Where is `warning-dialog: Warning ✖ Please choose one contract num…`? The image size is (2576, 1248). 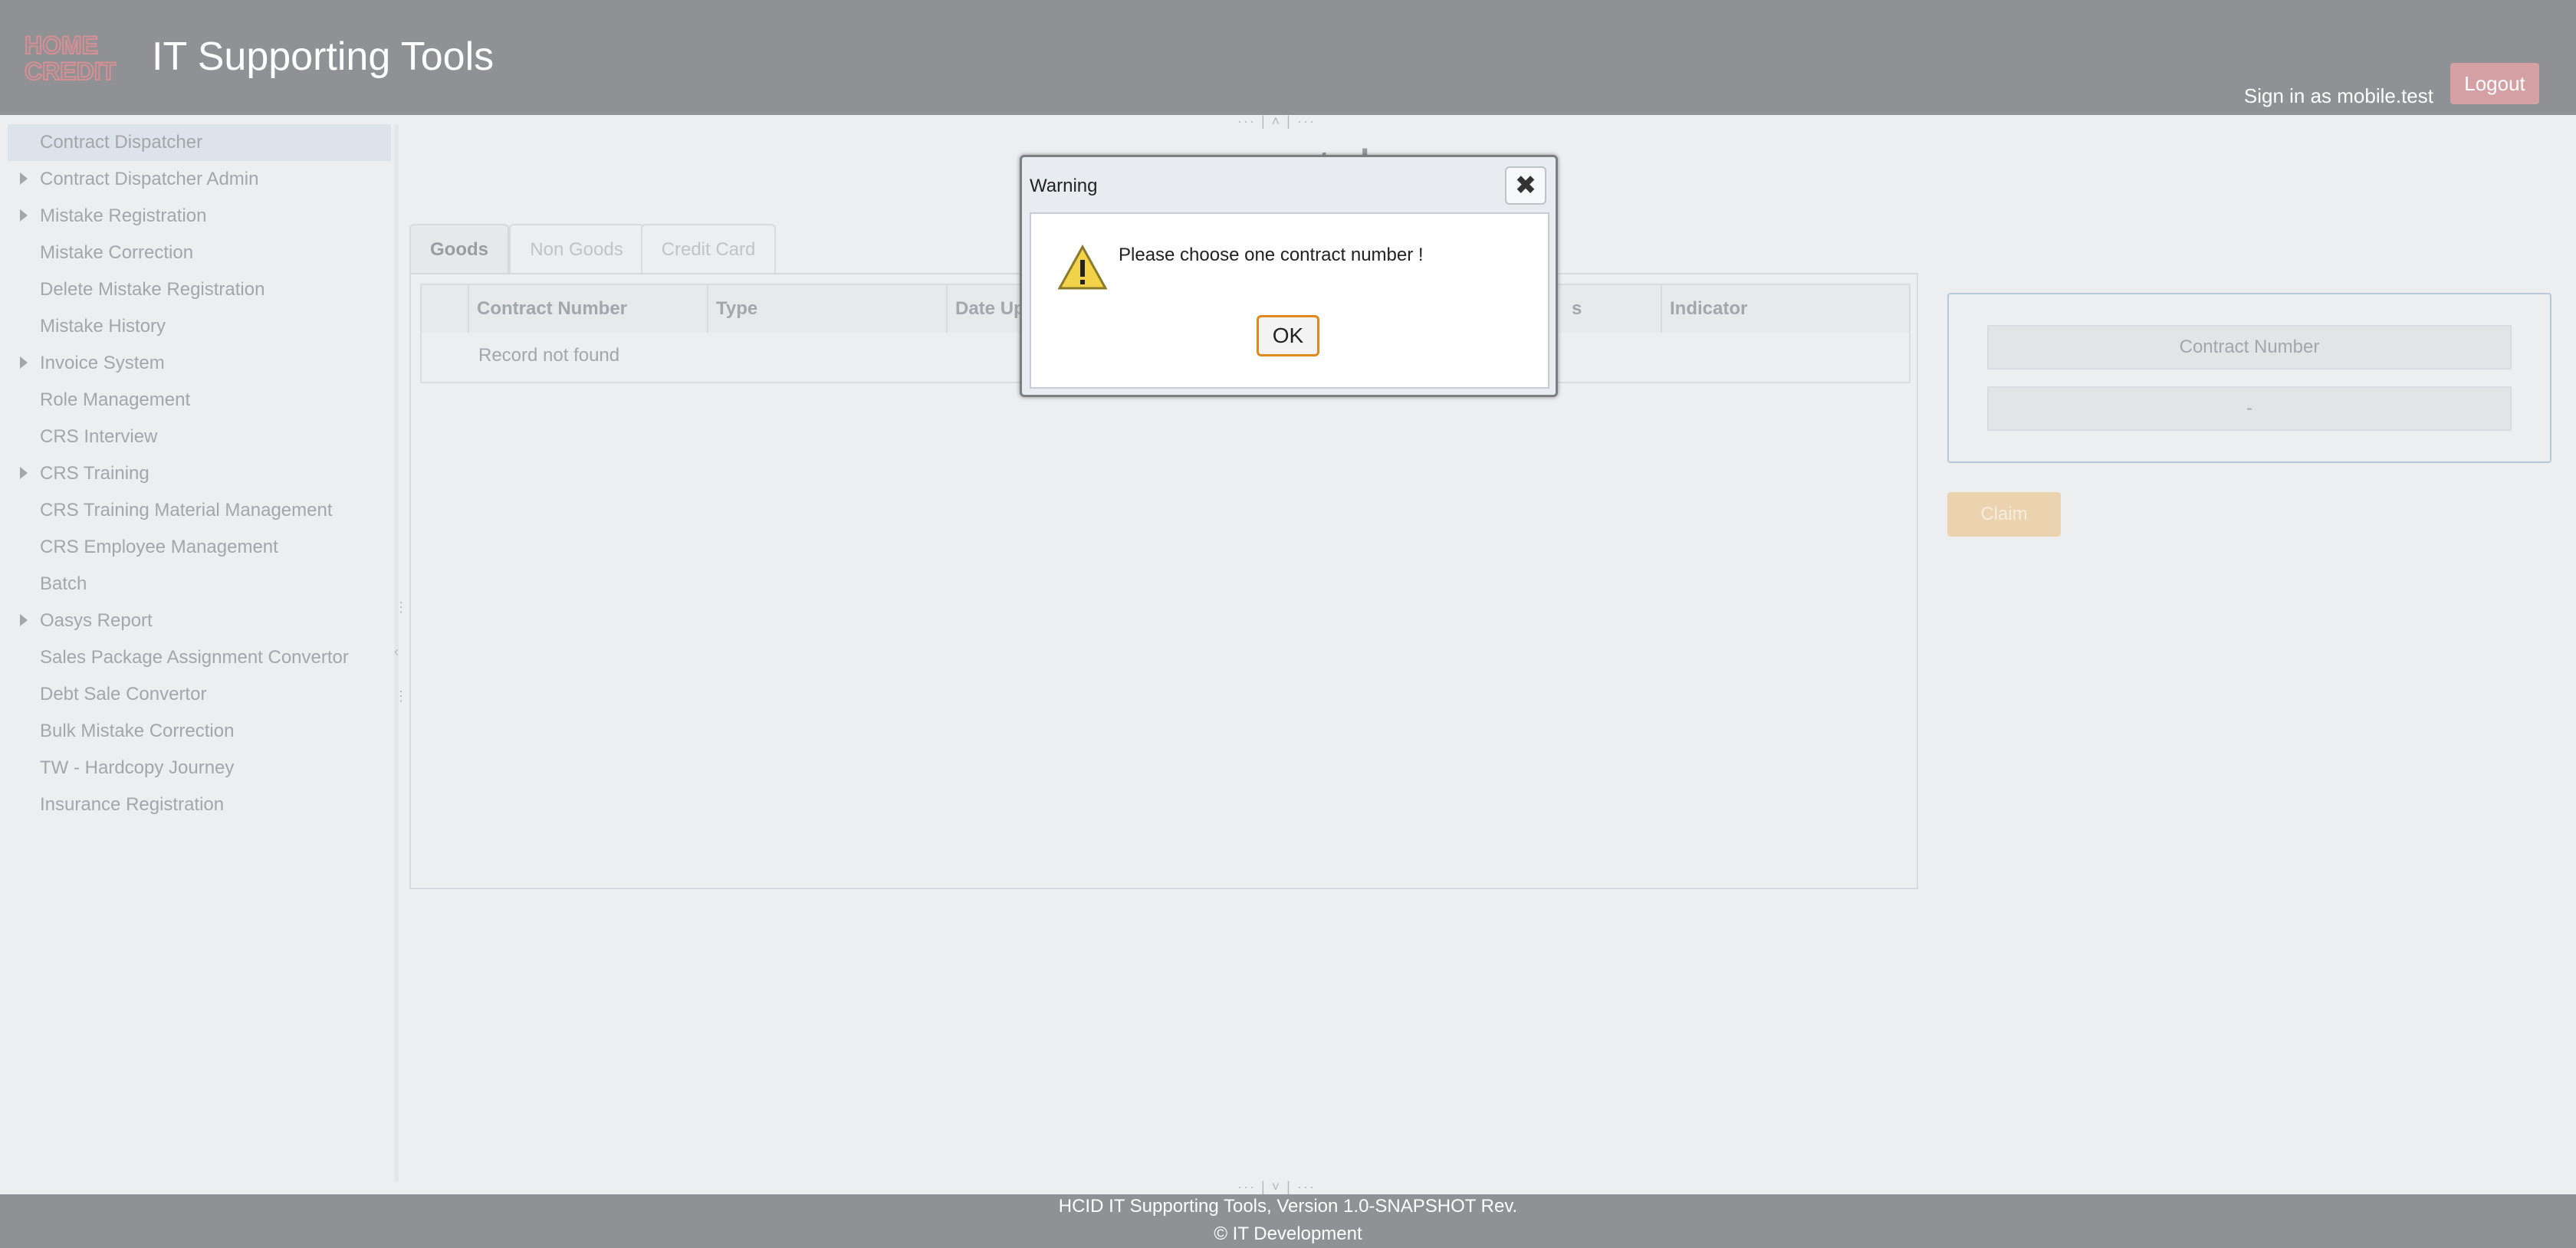 warning-dialog: Warning ✖ Please choose one contract num… is located at coordinates (1289, 276).